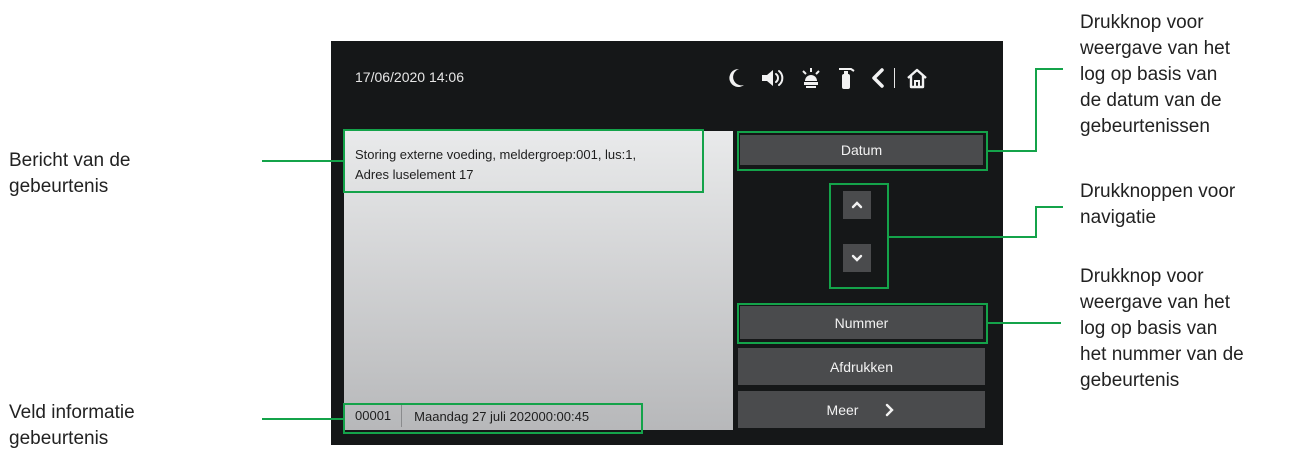 This screenshot has width=1301, height=454. I want to click on connector-datum-h2, so click(1049, 69).